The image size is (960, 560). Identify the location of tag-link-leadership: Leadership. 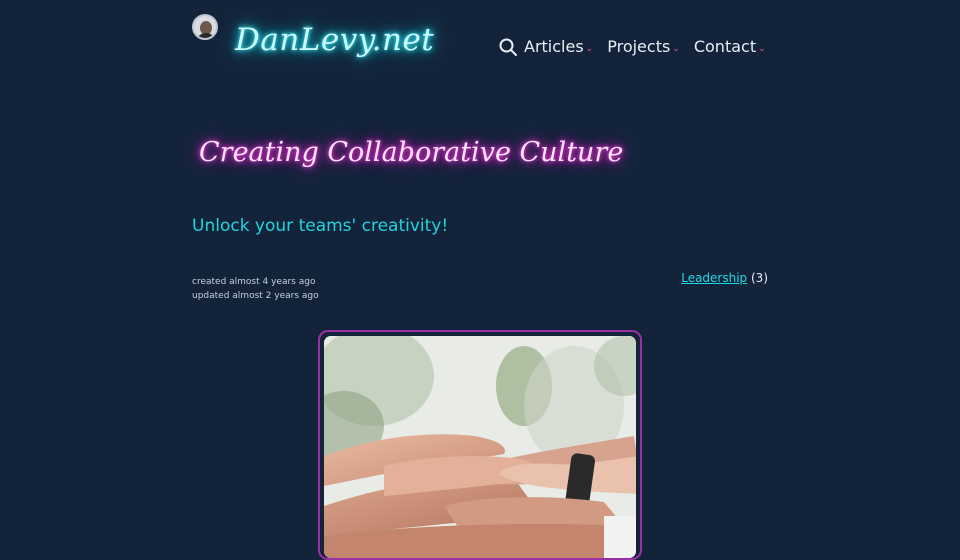
(714, 278).